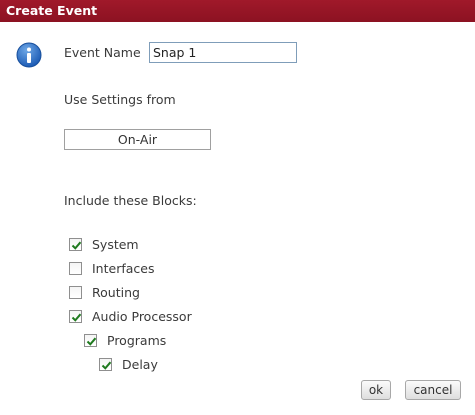 The height and width of the screenshot is (415, 475). Describe the element at coordinates (29, 55) in the screenshot. I see `info-icon` at that location.